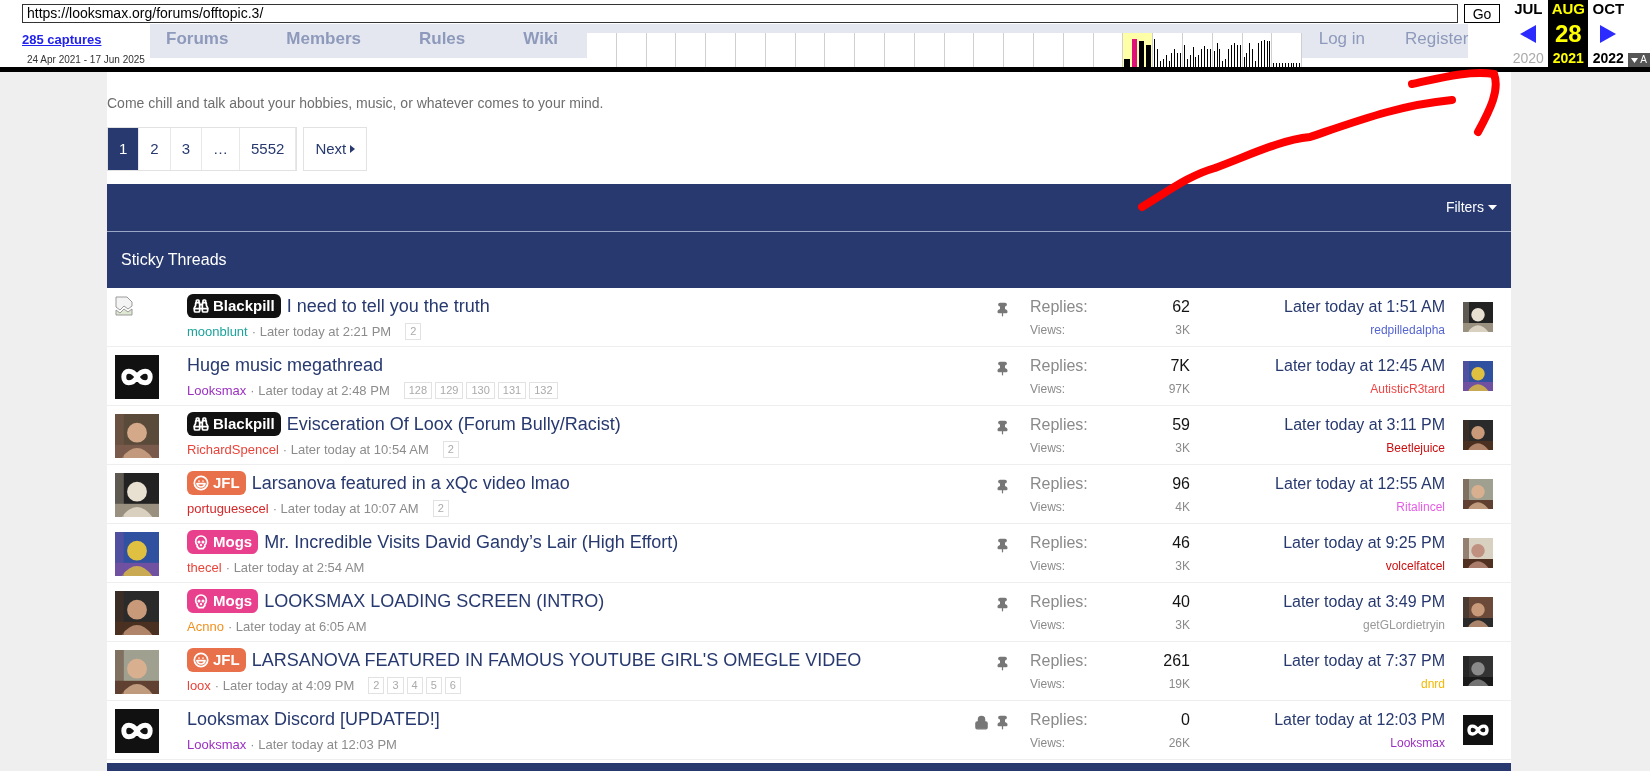 This screenshot has height=771, width=1650. I want to click on thread-title: LOOKSMAX LOADING SCREEN (INTRO), so click(434, 601).